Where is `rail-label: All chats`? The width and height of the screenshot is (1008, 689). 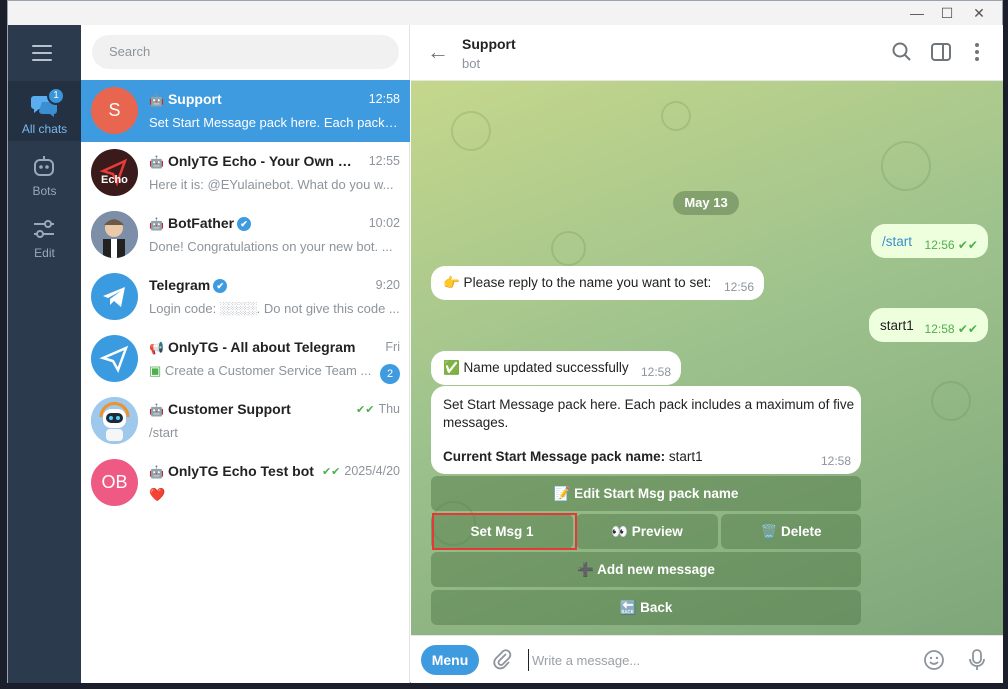
rail-label: All chats is located at coordinates (44, 129).